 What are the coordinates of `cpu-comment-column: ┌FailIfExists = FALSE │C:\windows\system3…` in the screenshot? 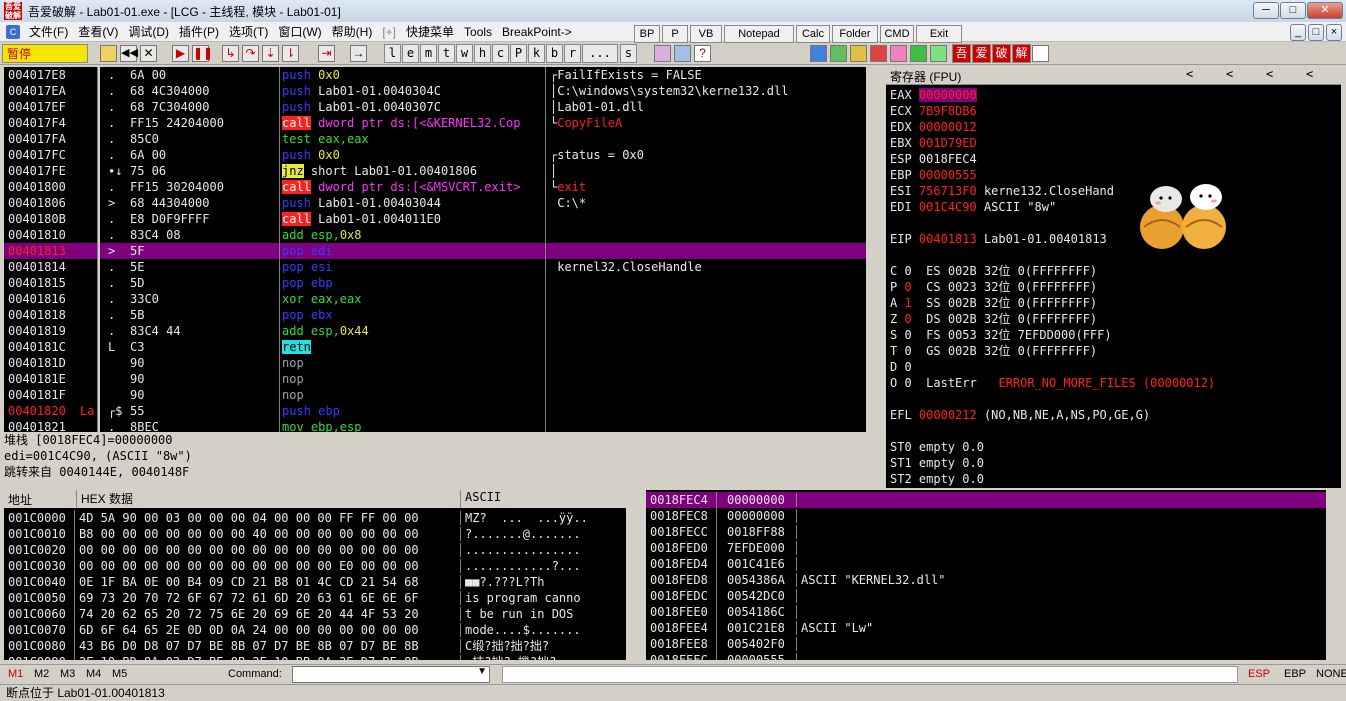 It's located at (706, 249).